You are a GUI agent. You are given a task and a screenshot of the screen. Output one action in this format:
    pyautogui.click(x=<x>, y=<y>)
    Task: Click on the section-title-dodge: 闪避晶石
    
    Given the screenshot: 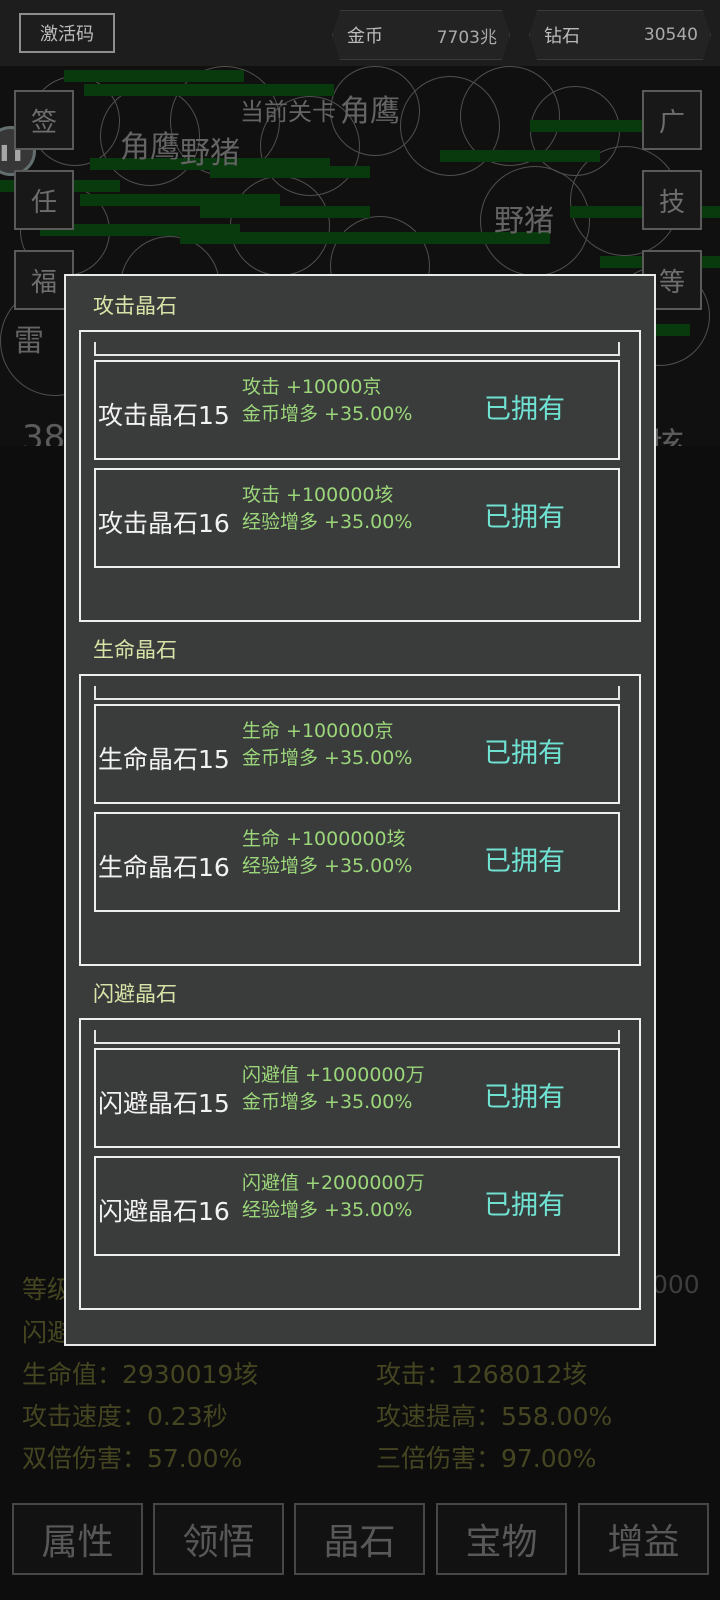 What is the action you would take?
    pyautogui.click(x=135, y=994)
    